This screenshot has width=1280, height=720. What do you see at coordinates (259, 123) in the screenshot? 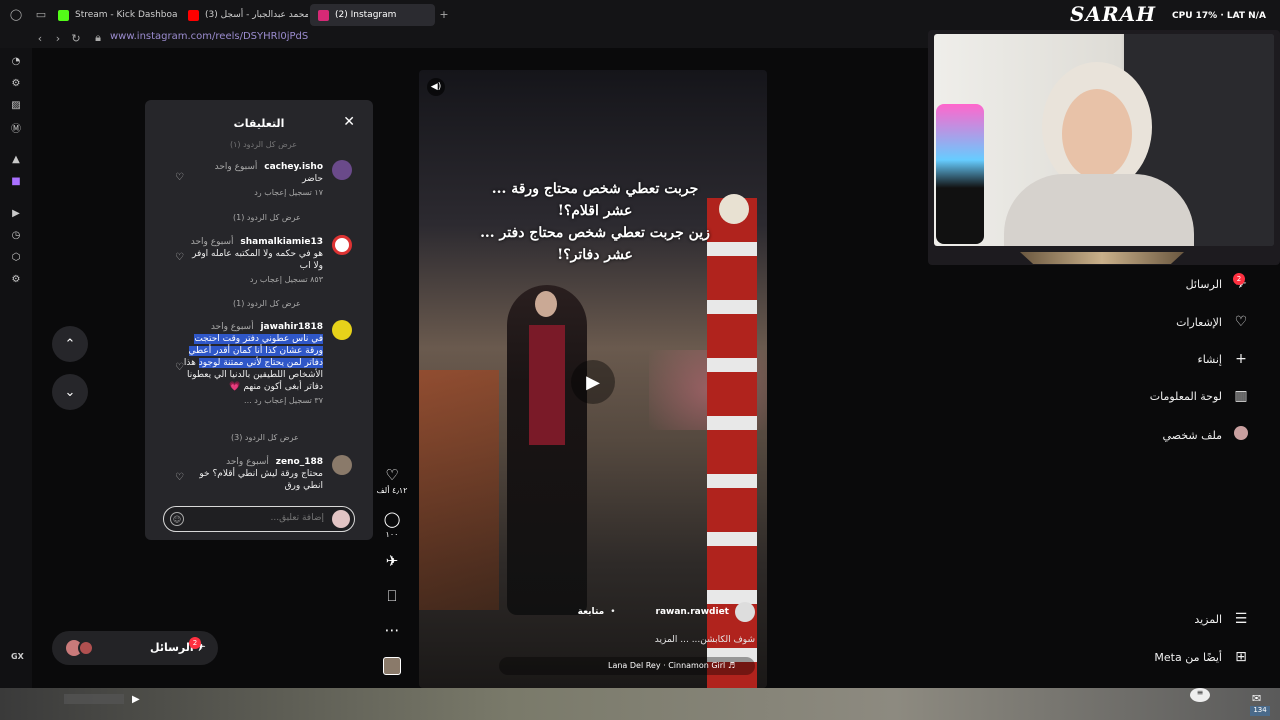
I see `comments-title: التعليقات` at bounding box center [259, 123].